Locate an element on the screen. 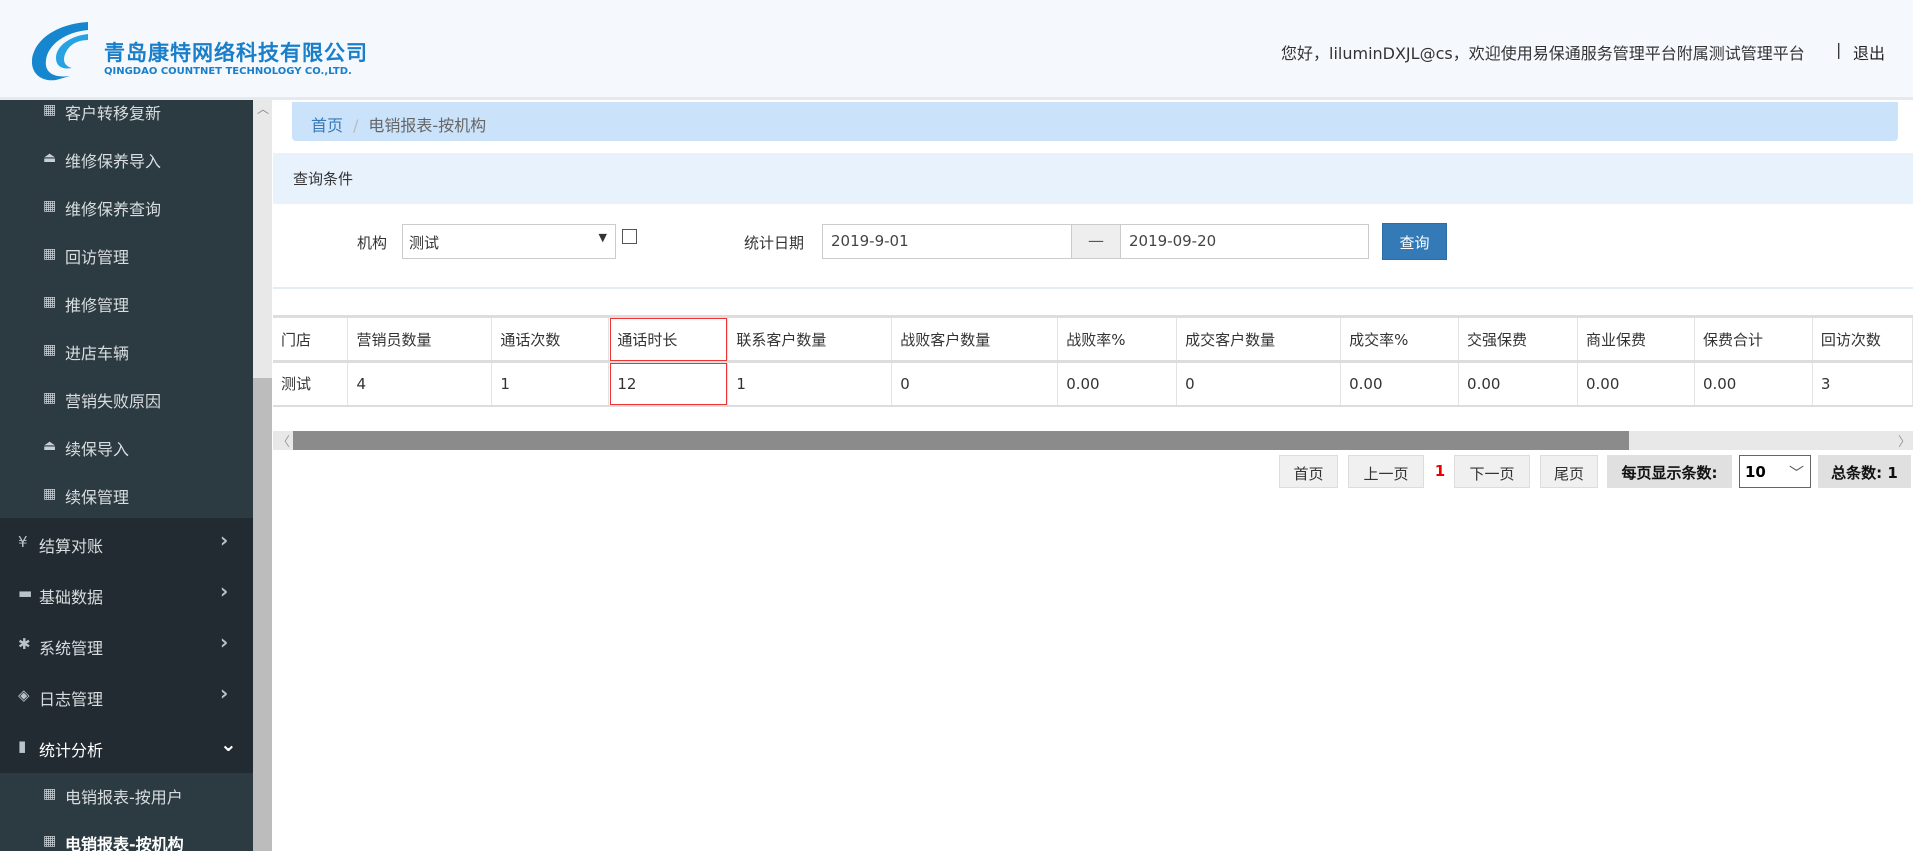  next-page-button: 下一页 is located at coordinates (1492, 471).